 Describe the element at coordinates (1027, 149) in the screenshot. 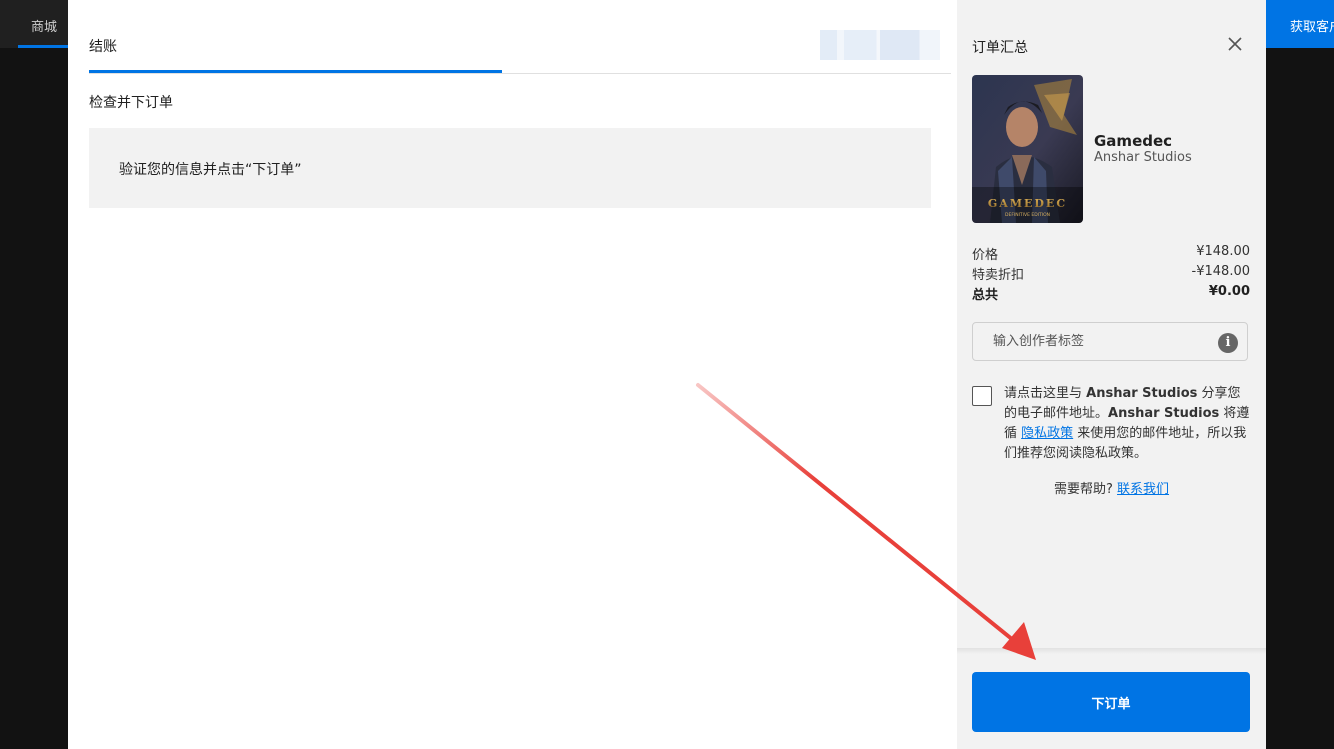

I see `game-cover-image: GAMEDEC DEFINITIVE EDITION` at that location.